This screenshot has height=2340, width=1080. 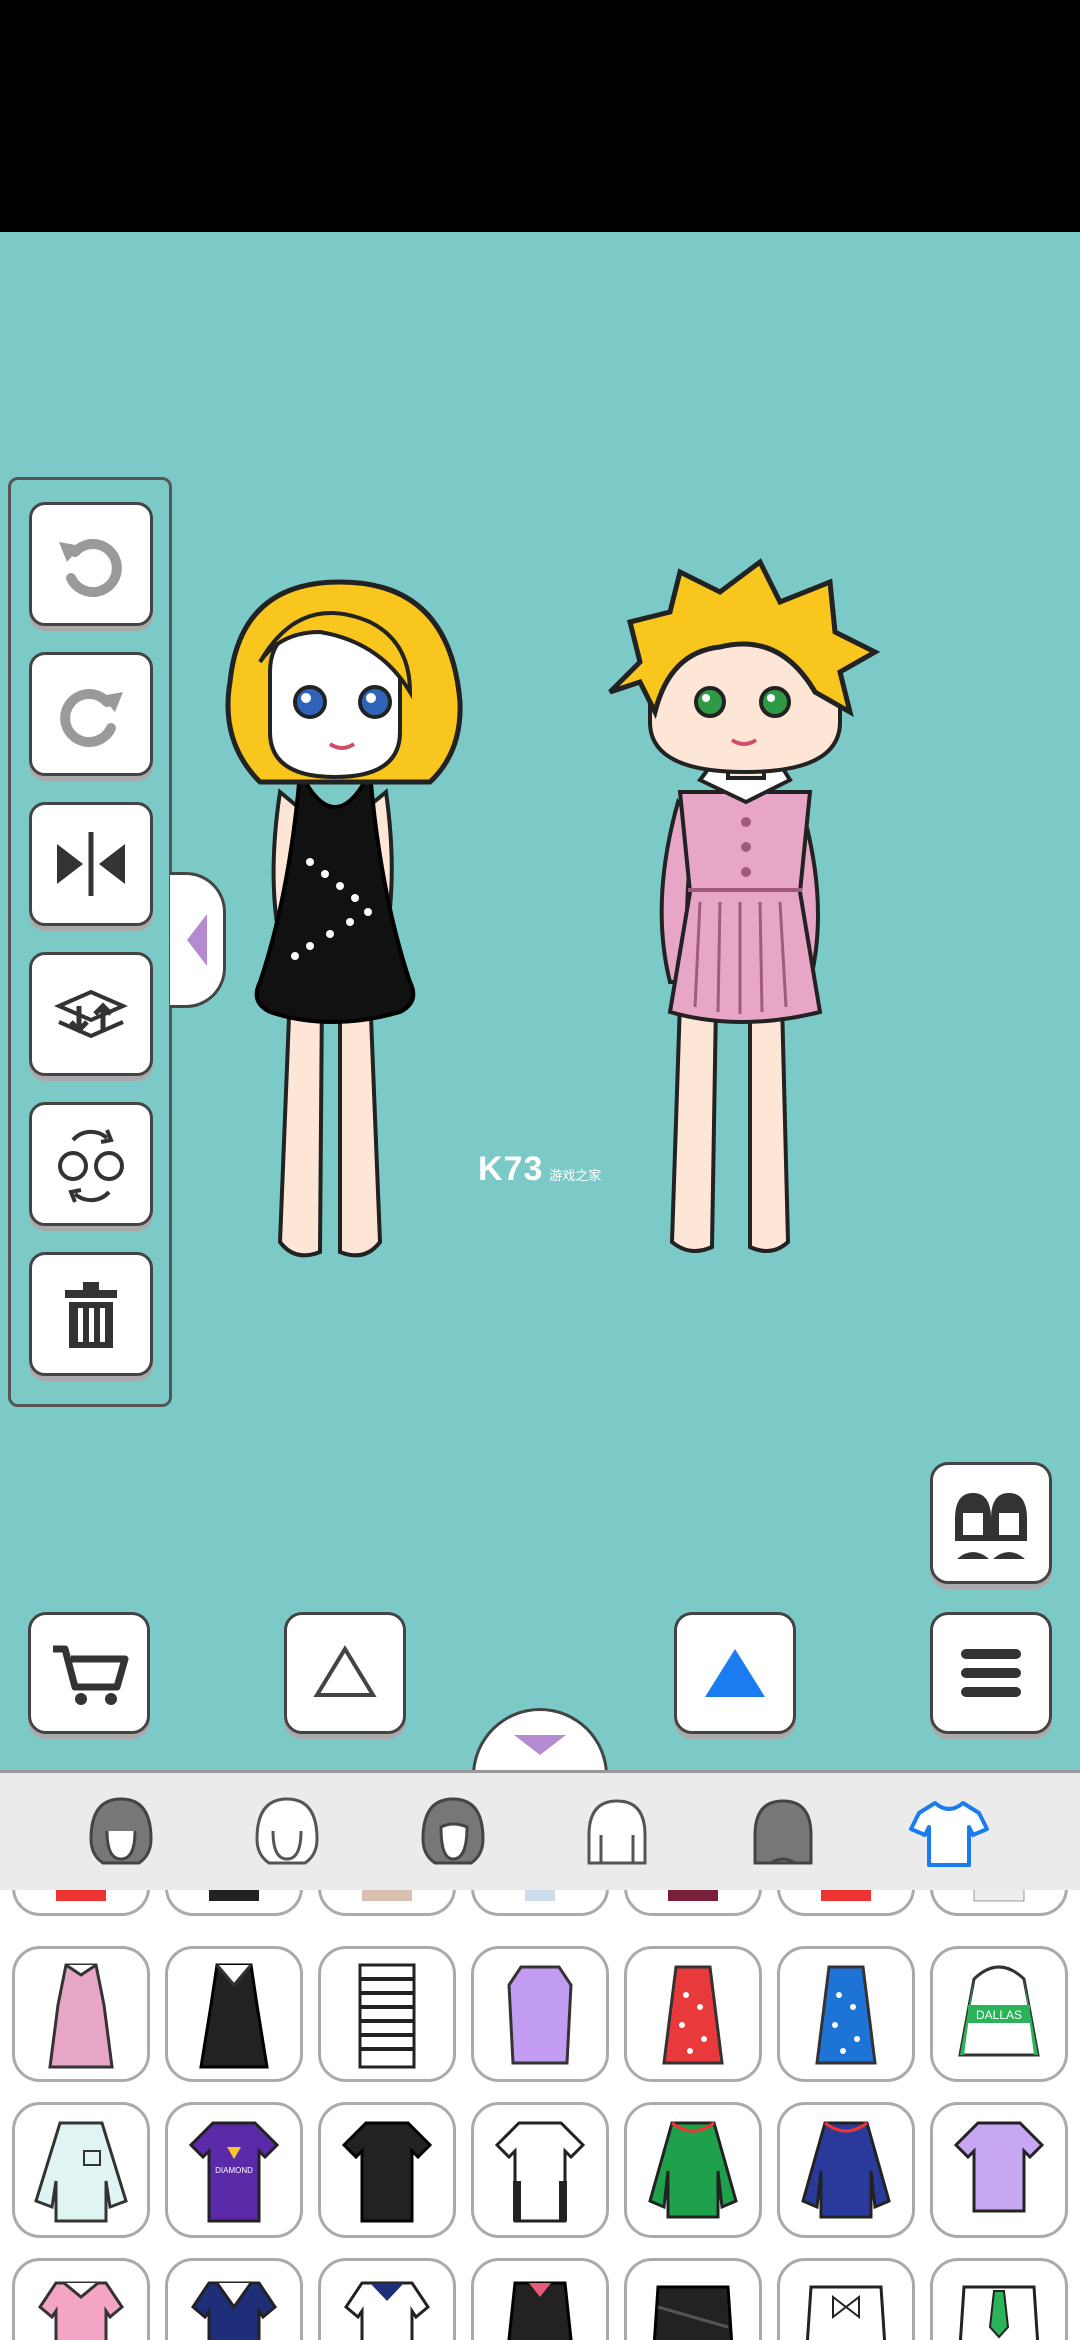 What do you see at coordinates (575, 1175) in the screenshot?
I see `watermark-sub: 游戏之家` at bounding box center [575, 1175].